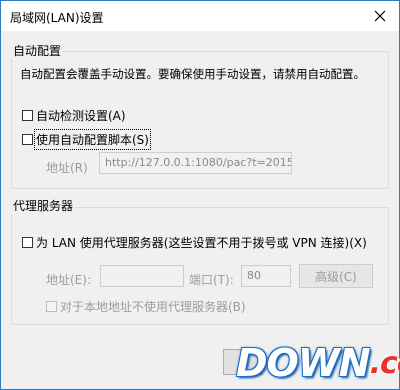  What do you see at coordinates (68, 280) in the screenshot?
I see `proxy-address-label: 地址(E):` at bounding box center [68, 280].